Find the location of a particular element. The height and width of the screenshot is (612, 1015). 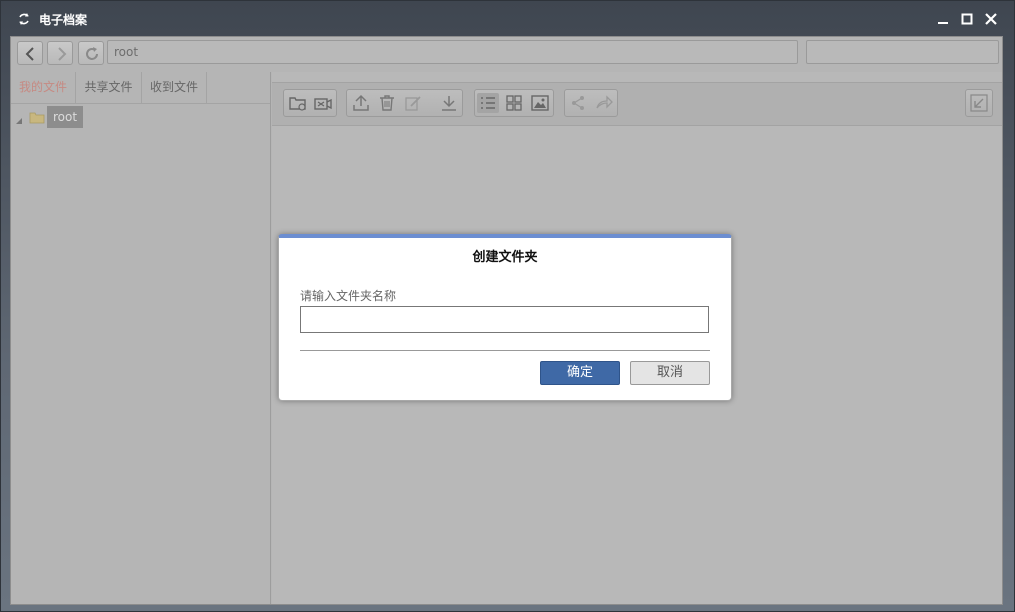

refresh-app-icon is located at coordinates (24, 19).